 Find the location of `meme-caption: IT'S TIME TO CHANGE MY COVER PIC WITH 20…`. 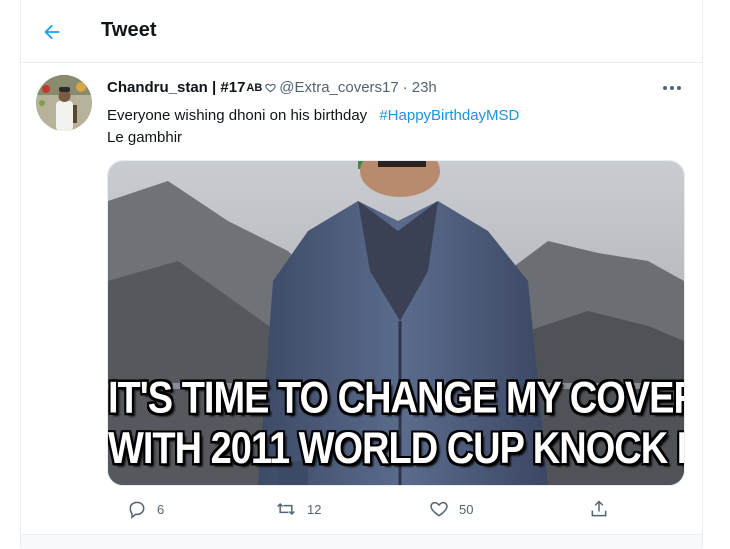

meme-caption: IT'S TIME TO CHANGE MY COVER PIC WITH 20… is located at coordinates (396, 424).